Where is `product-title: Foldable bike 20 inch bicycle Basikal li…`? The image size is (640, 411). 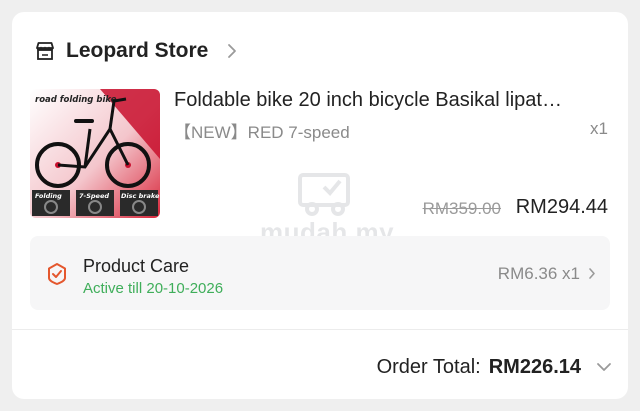 product-title: Foldable bike 20 inch bicycle Basikal li… is located at coordinates (394, 100).